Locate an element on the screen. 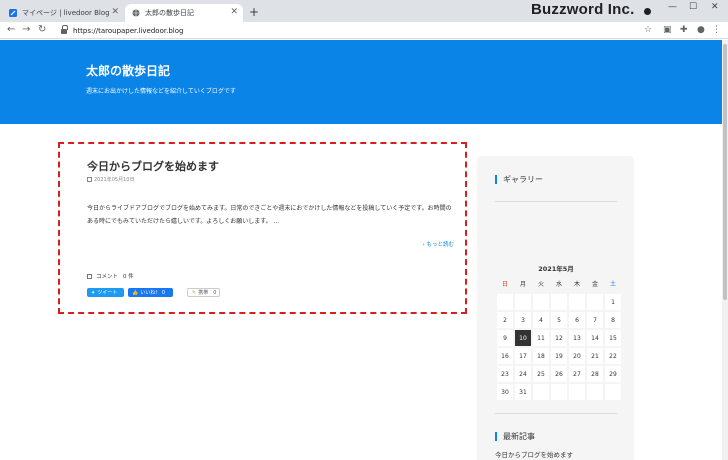 The height and width of the screenshot is (460, 728). post-date-text: 2021年05月10日 is located at coordinates (114, 180).